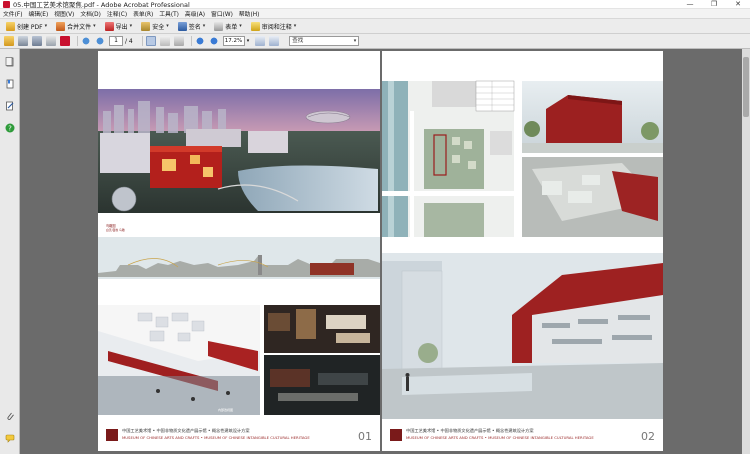 The width and height of the screenshot is (750, 454). What do you see at coordinates (164, 41) in the screenshot?
I see `hand-tool-icon` at bounding box center [164, 41].